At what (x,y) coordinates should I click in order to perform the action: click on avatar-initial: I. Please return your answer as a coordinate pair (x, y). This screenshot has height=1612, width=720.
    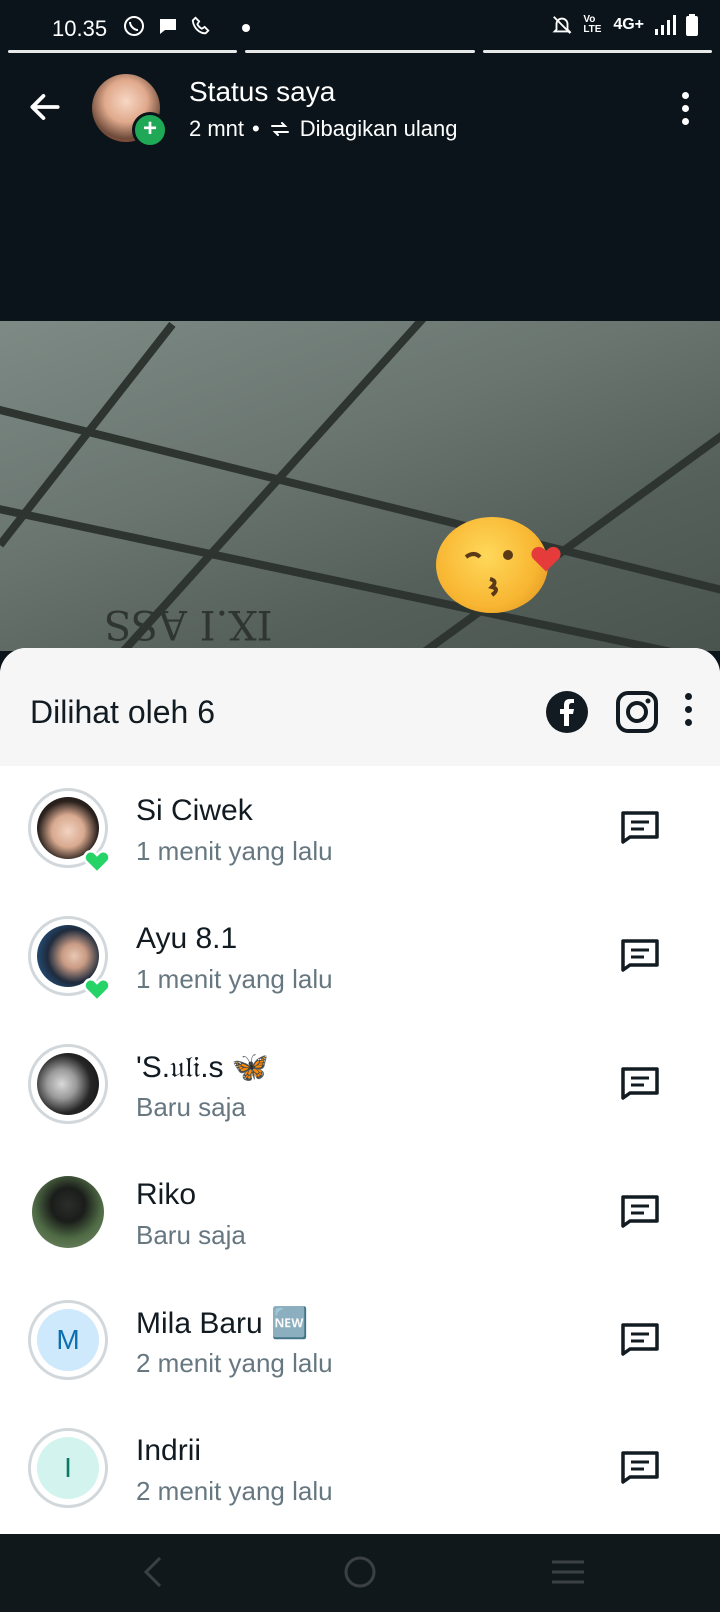
    Looking at the image, I should click on (68, 1467).